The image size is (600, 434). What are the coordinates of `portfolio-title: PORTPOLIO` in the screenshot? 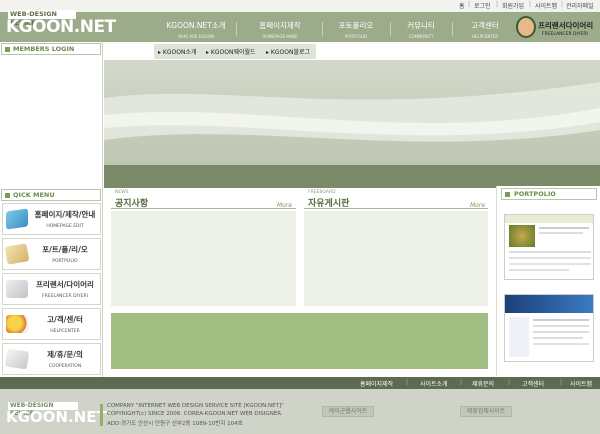 It's located at (535, 194).